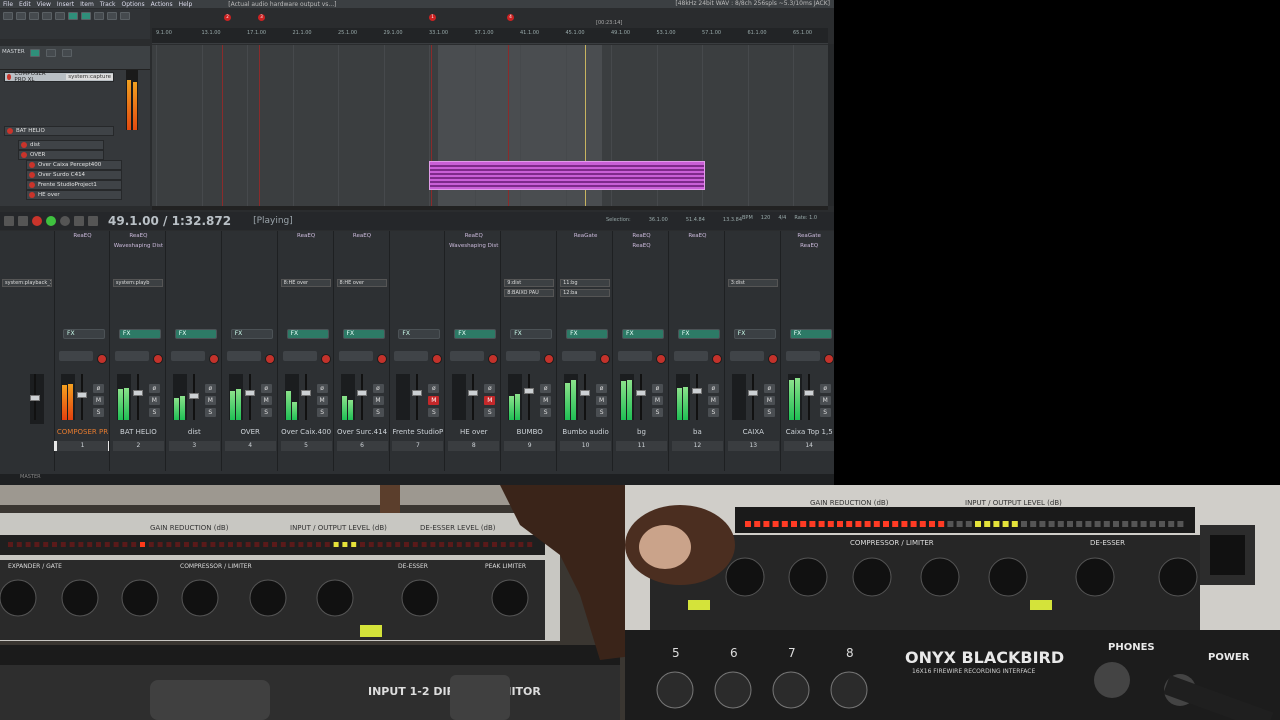  I want to click on track-name: Bumbo audio, so click(585, 432).